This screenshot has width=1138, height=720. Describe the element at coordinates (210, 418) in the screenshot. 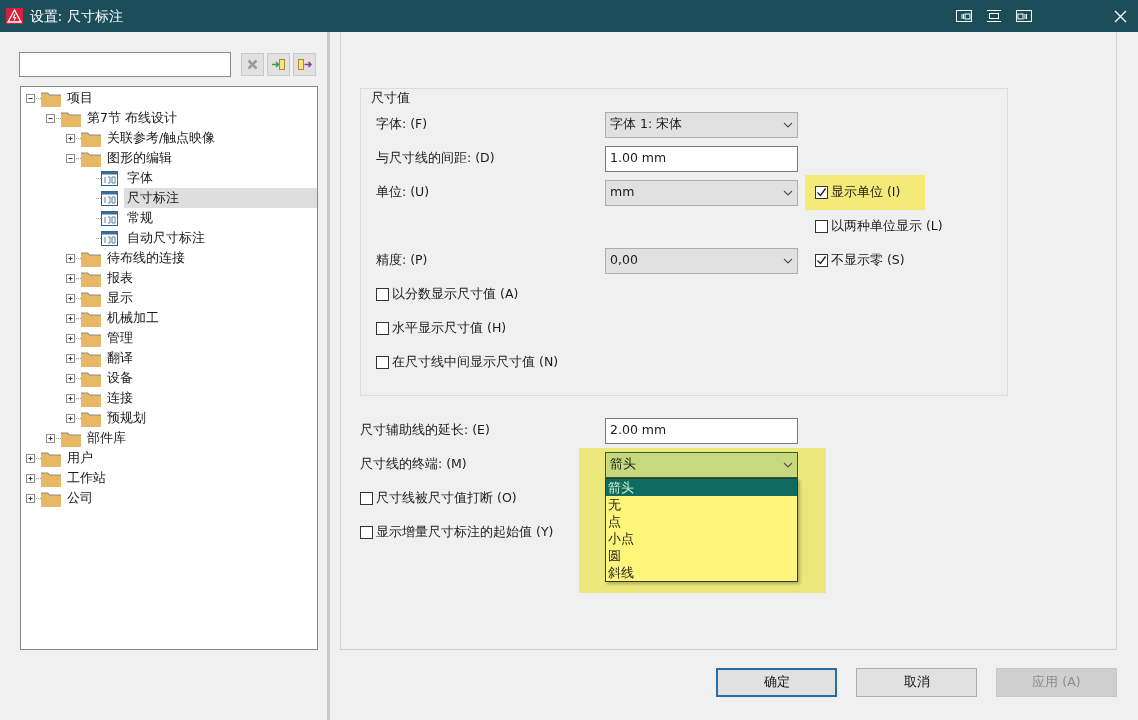

I see `tree-item: 预规划` at that location.